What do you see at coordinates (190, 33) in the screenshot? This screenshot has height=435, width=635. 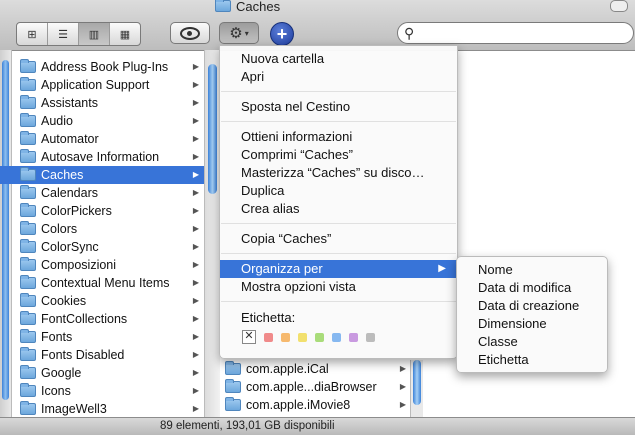 I see `quick-look-button` at bounding box center [190, 33].